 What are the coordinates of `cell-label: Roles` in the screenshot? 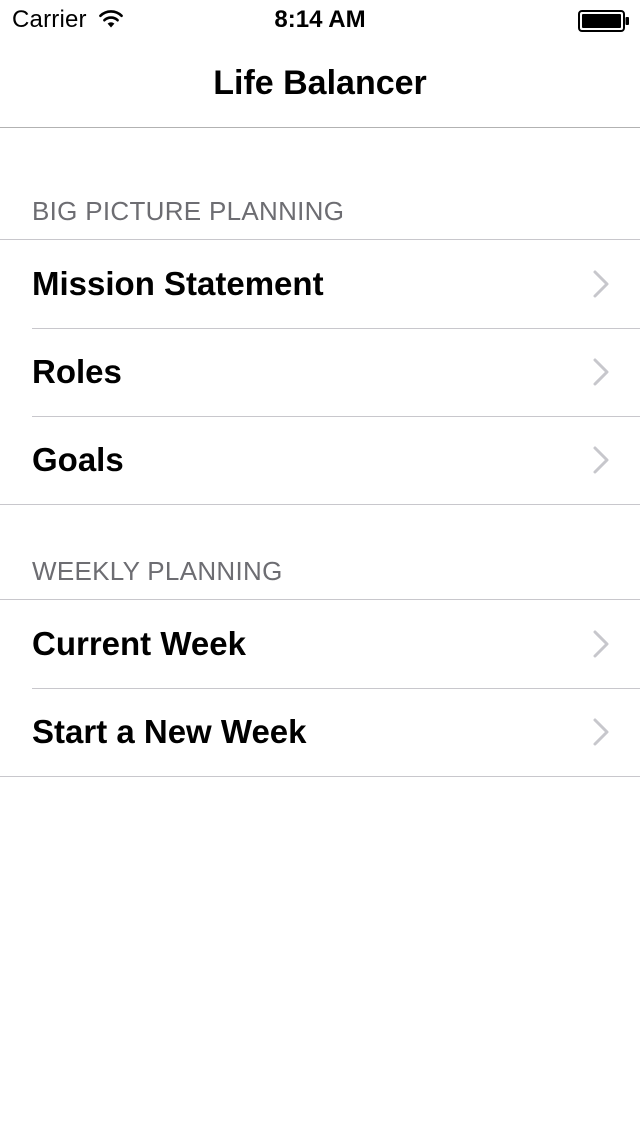 It's located at (77, 371).